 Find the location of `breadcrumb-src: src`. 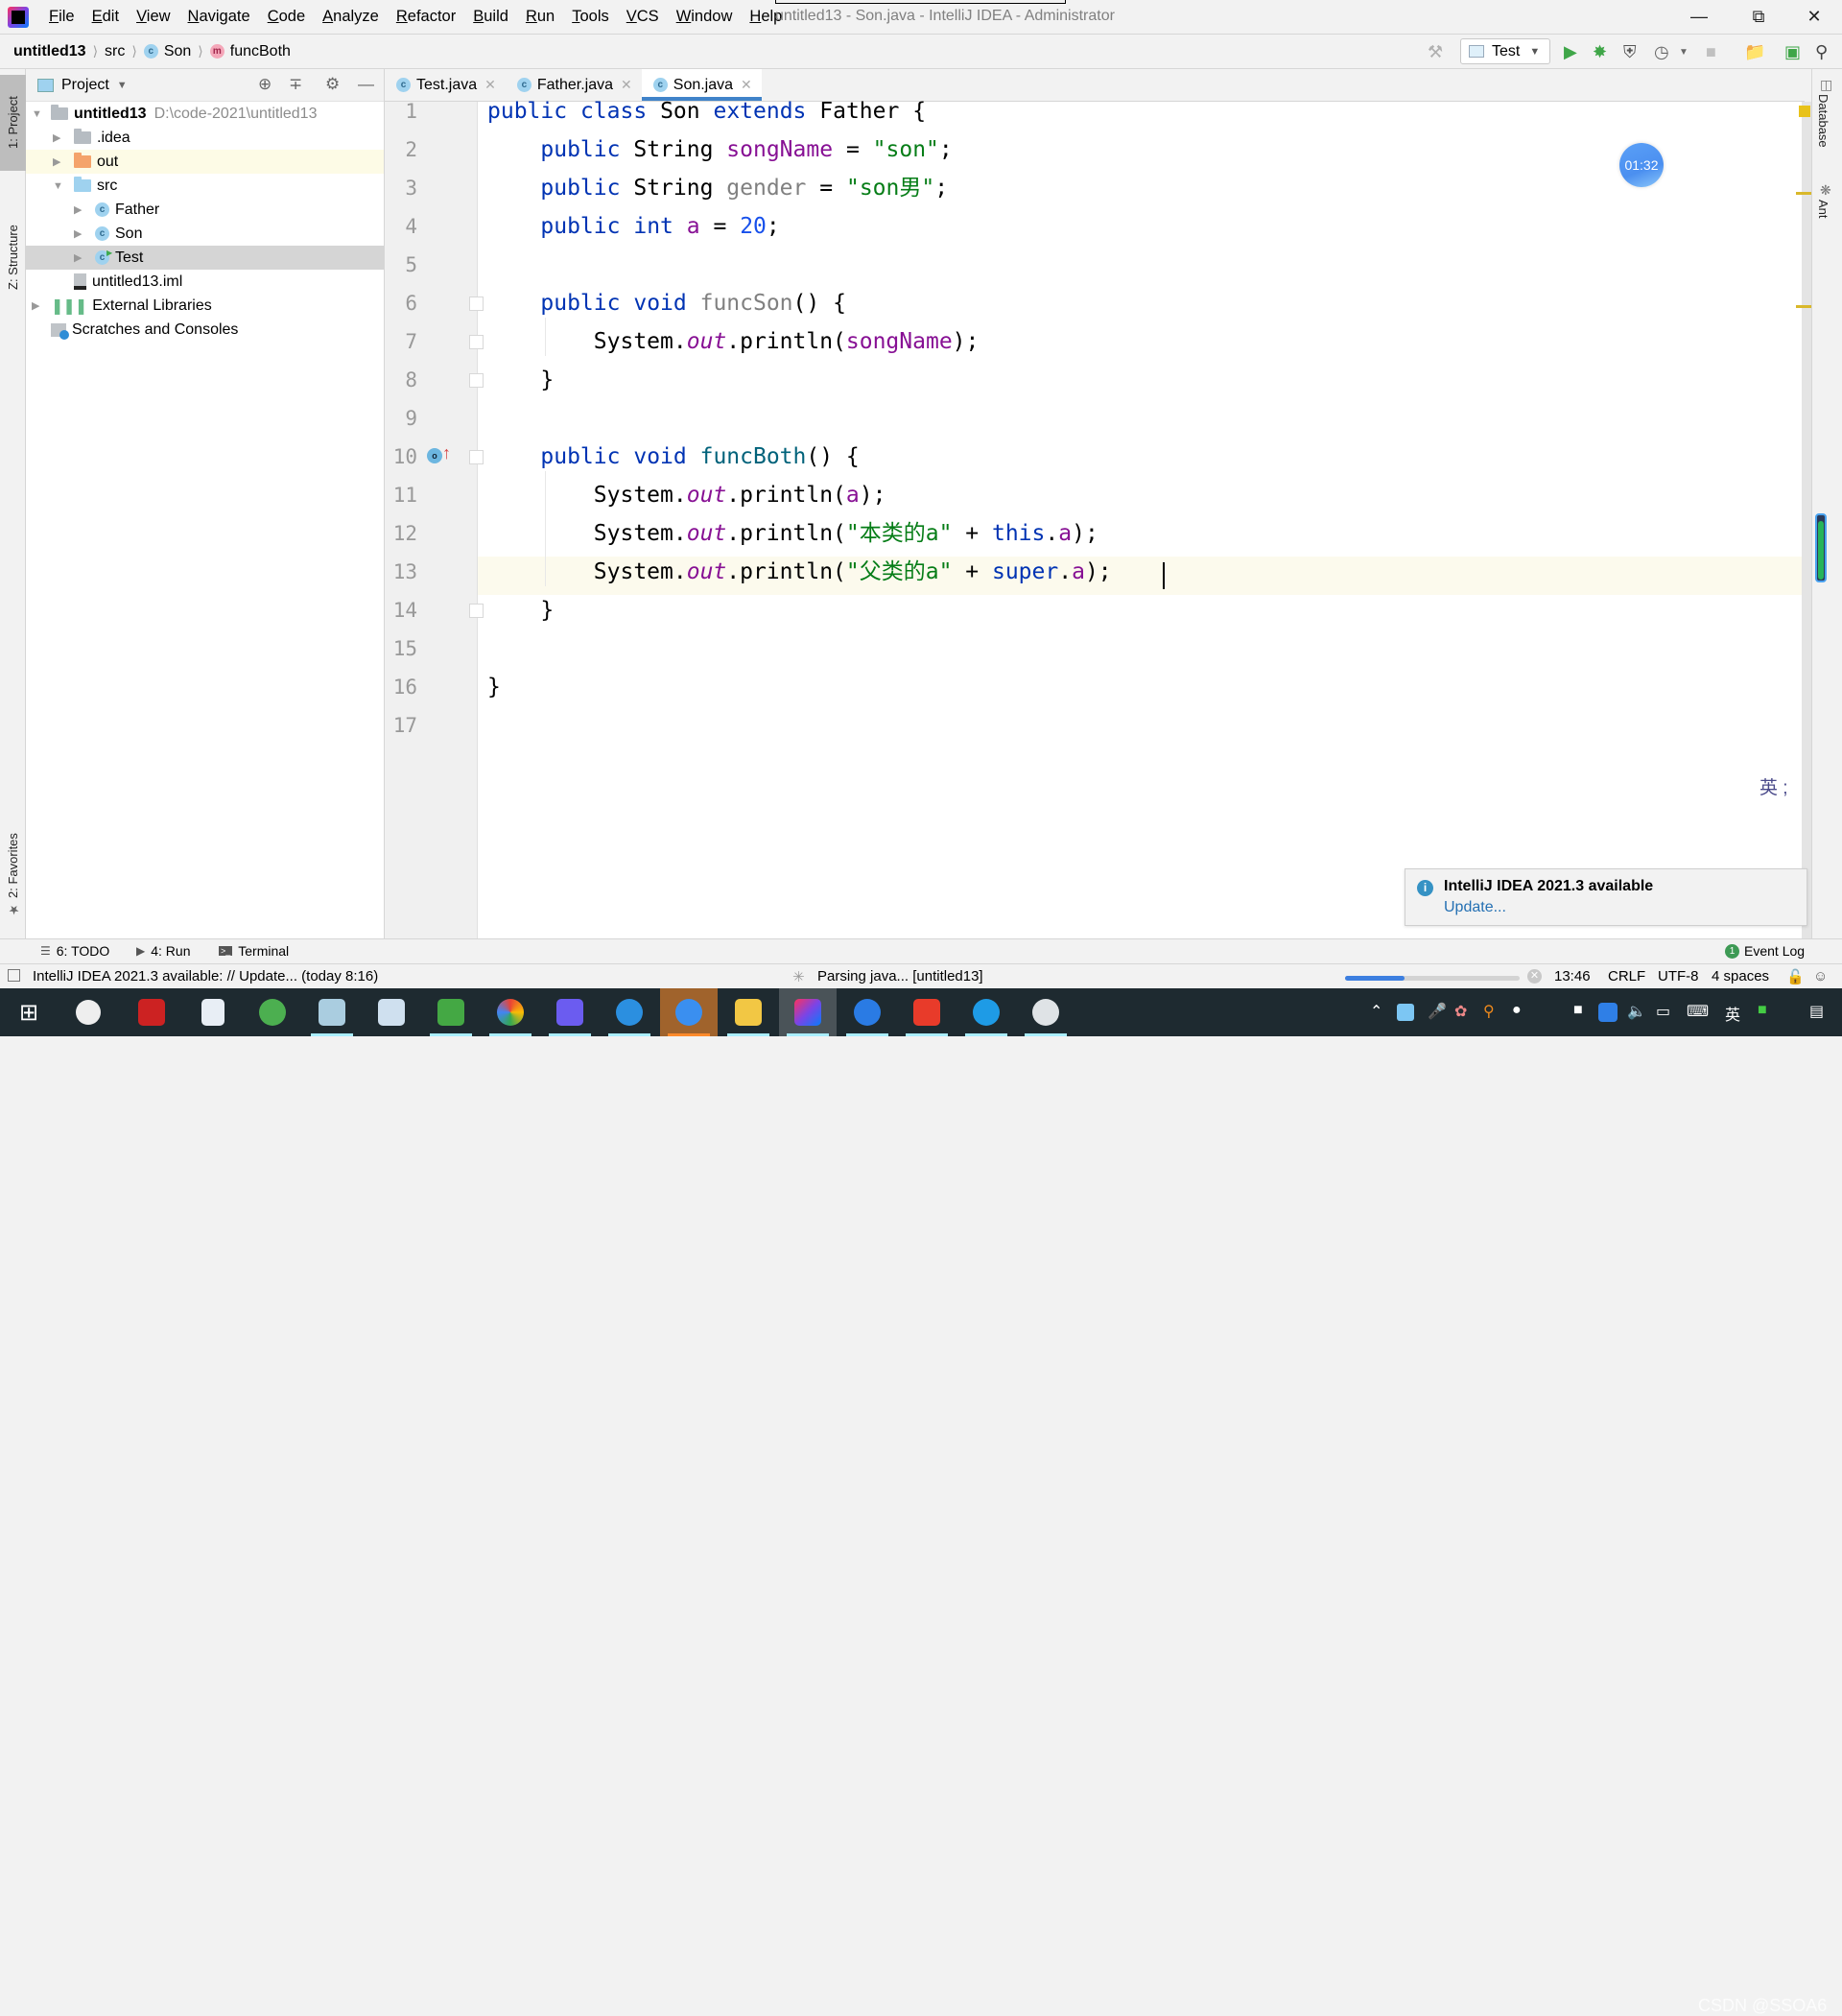

breadcrumb-src: src is located at coordinates (115, 51).